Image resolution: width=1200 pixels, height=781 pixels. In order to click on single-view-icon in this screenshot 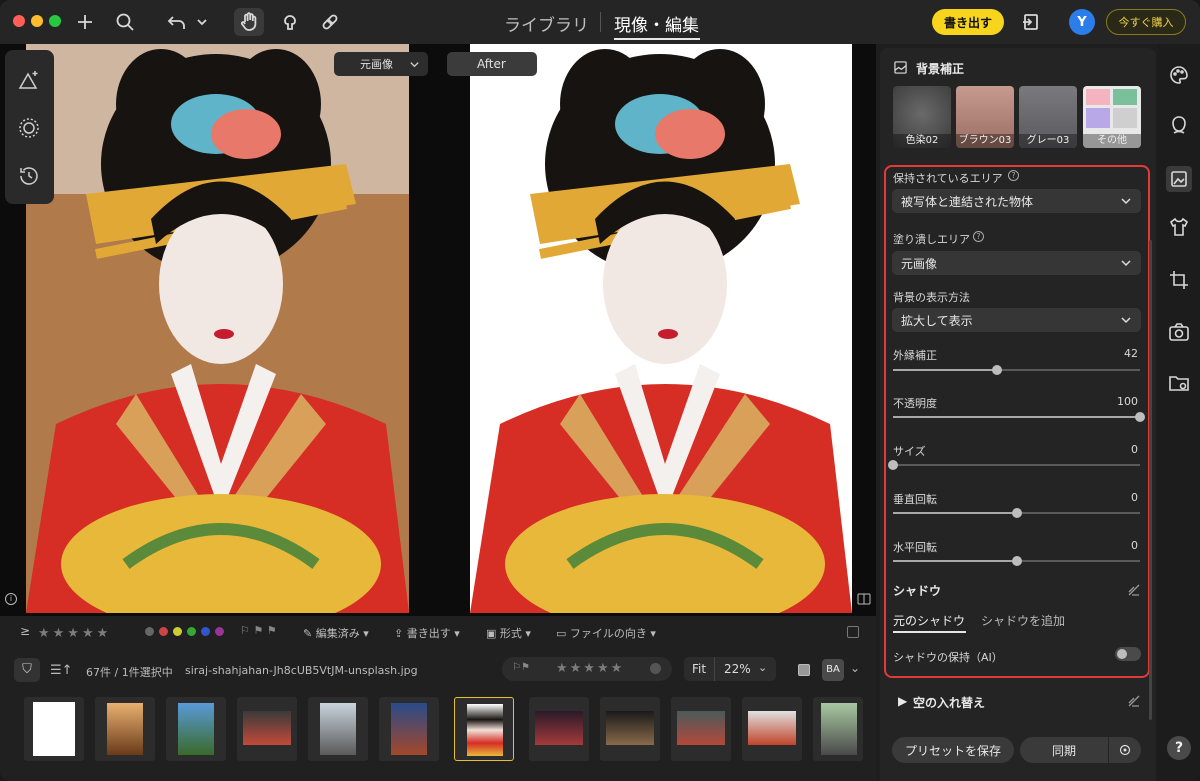, I will do `click(804, 670)`.